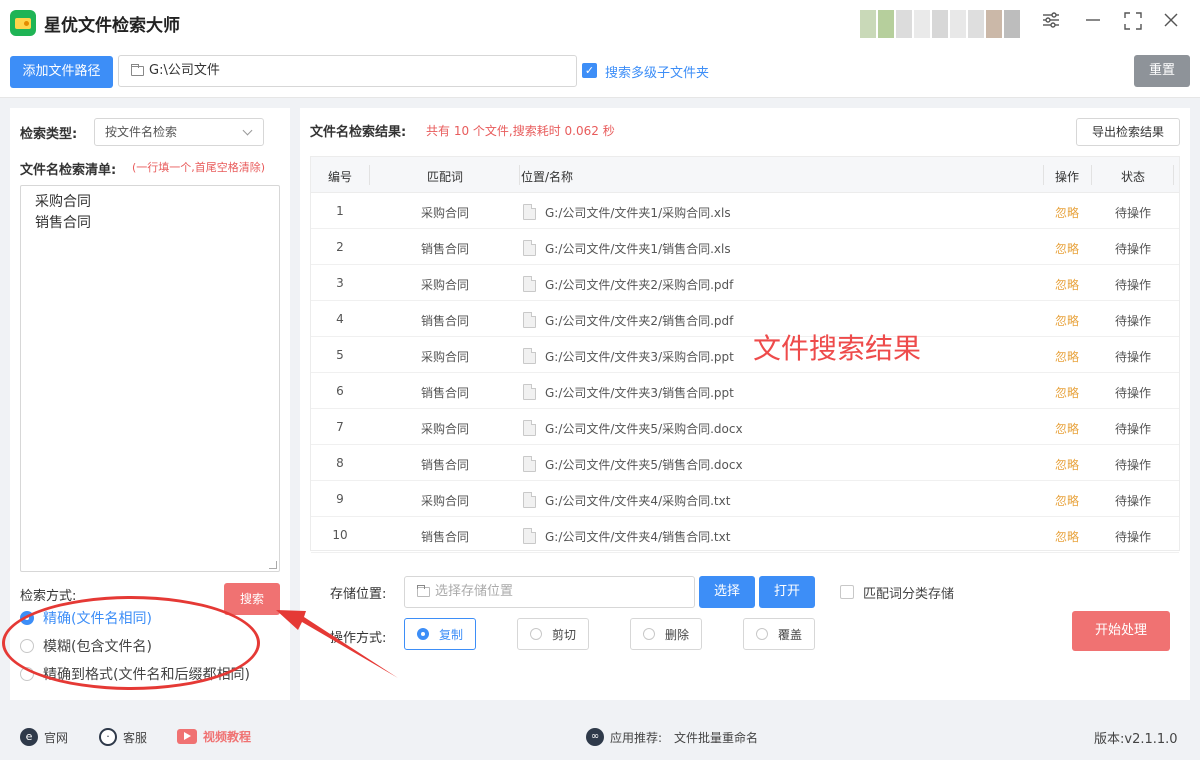 Image resolution: width=1200 pixels, height=760 pixels. I want to click on row-num: 8, so click(340, 463).